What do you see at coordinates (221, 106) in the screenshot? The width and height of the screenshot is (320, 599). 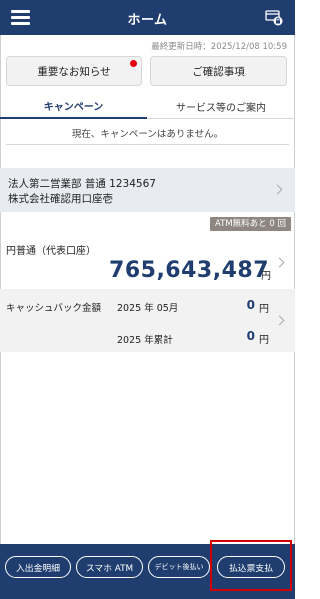 I see `tab-service-info: サービス等のご案内` at bounding box center [221, 106].